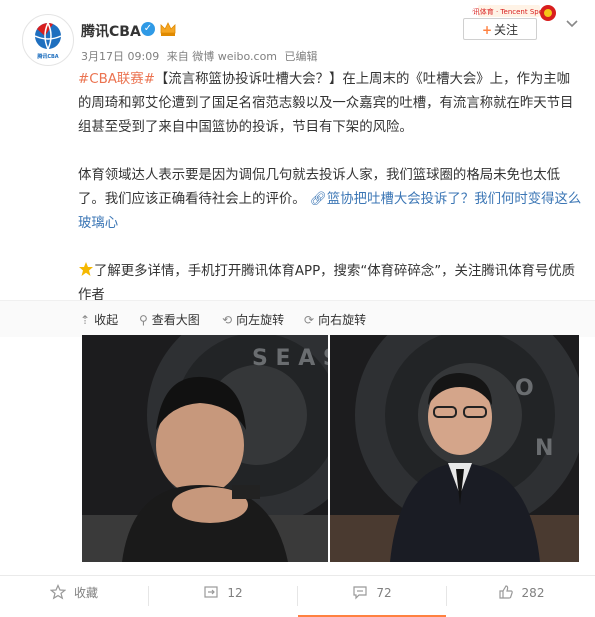  I want to click on rotate-left-label: 向左旋转, so click(260, 320).